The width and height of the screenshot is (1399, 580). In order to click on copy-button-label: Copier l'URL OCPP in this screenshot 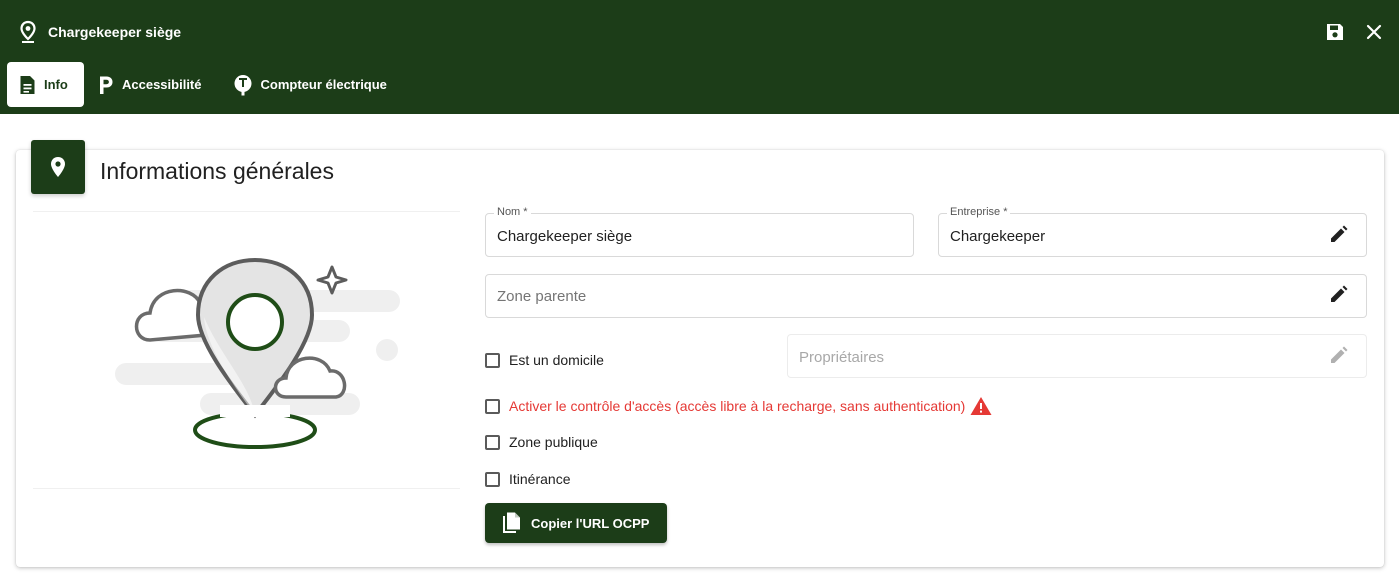, I will do `click(590, 523)`.